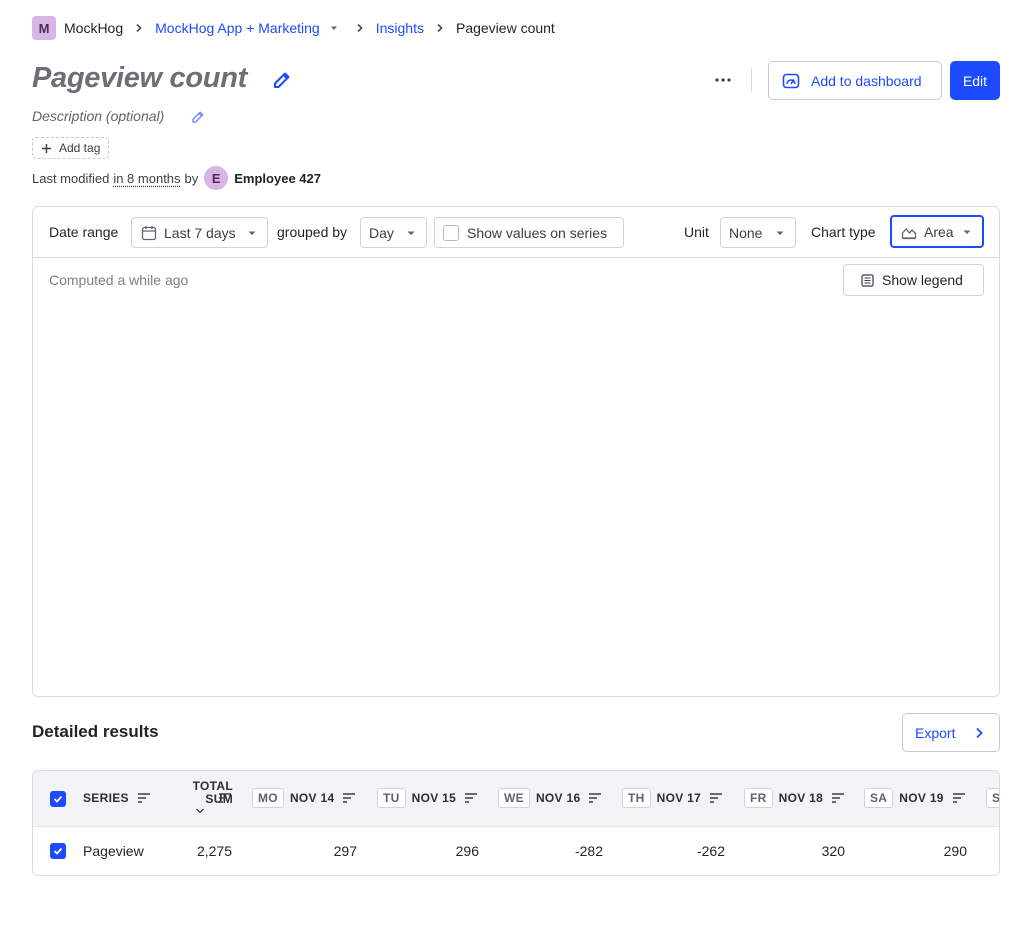 This screenshot has width=1032, height=939. I want to click on description-field: Description (optional), so click(98, 116).